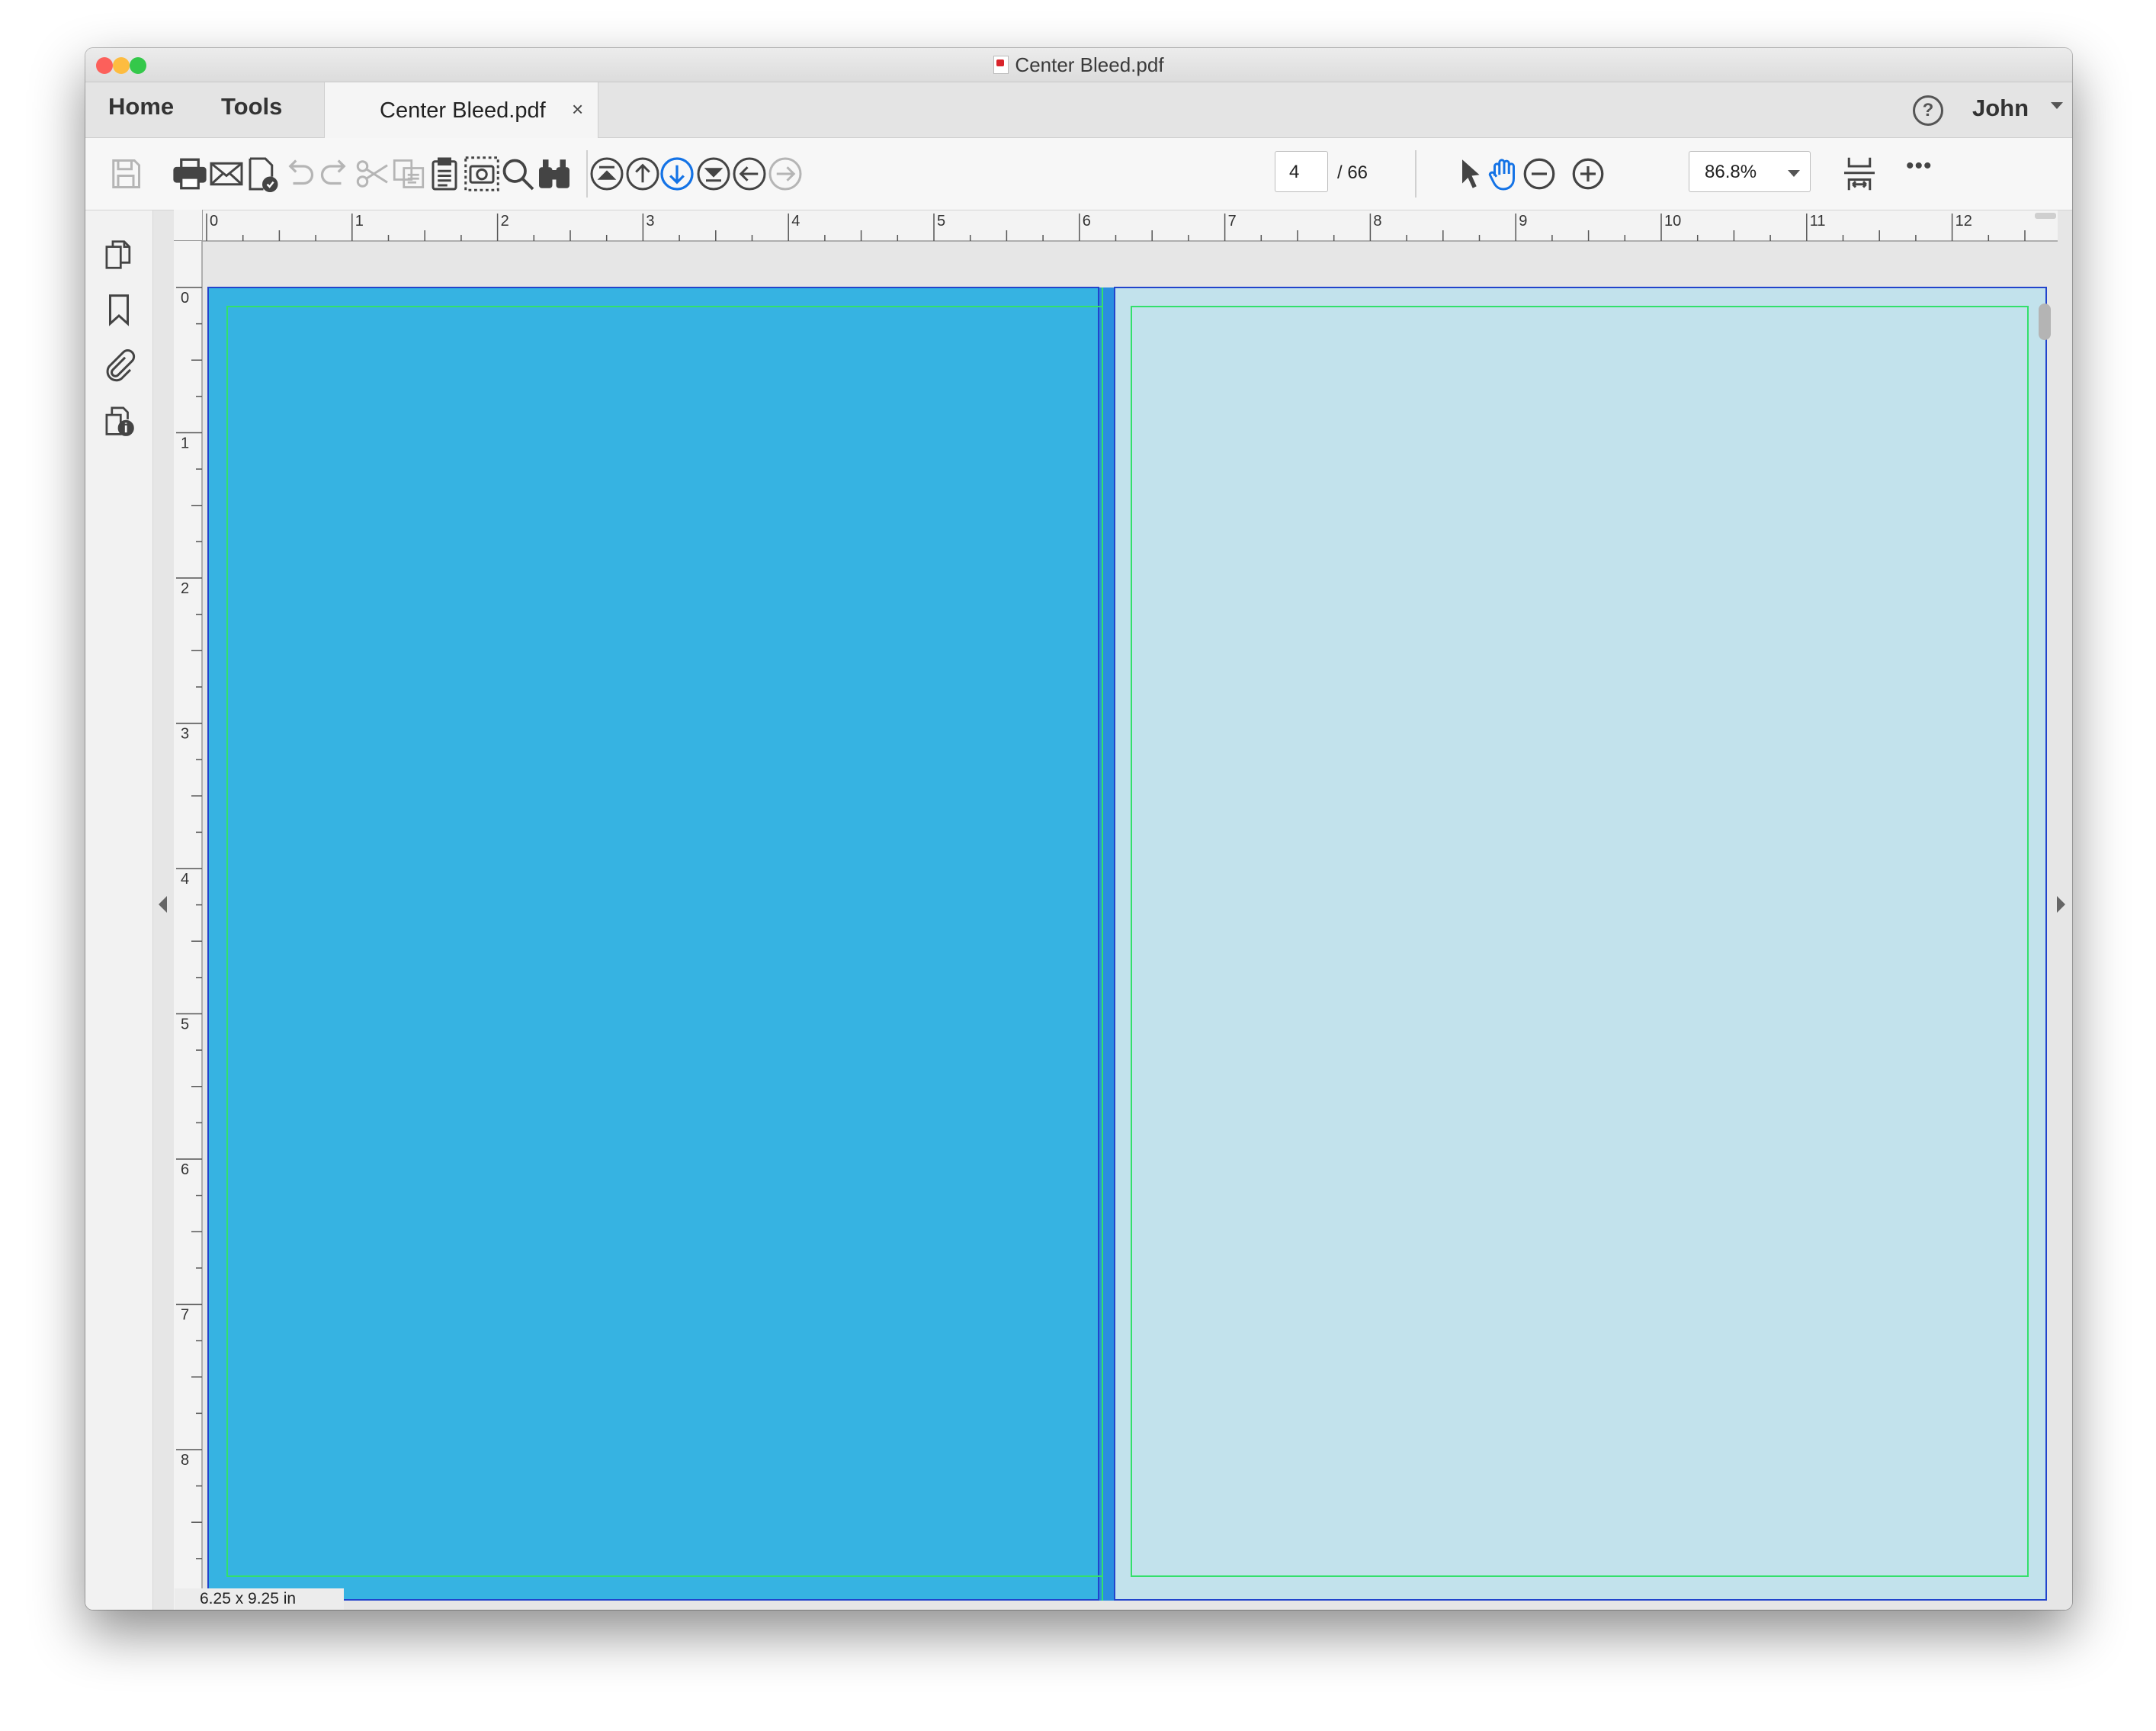  I want to click on snapshot-icon, so click(482, 174).